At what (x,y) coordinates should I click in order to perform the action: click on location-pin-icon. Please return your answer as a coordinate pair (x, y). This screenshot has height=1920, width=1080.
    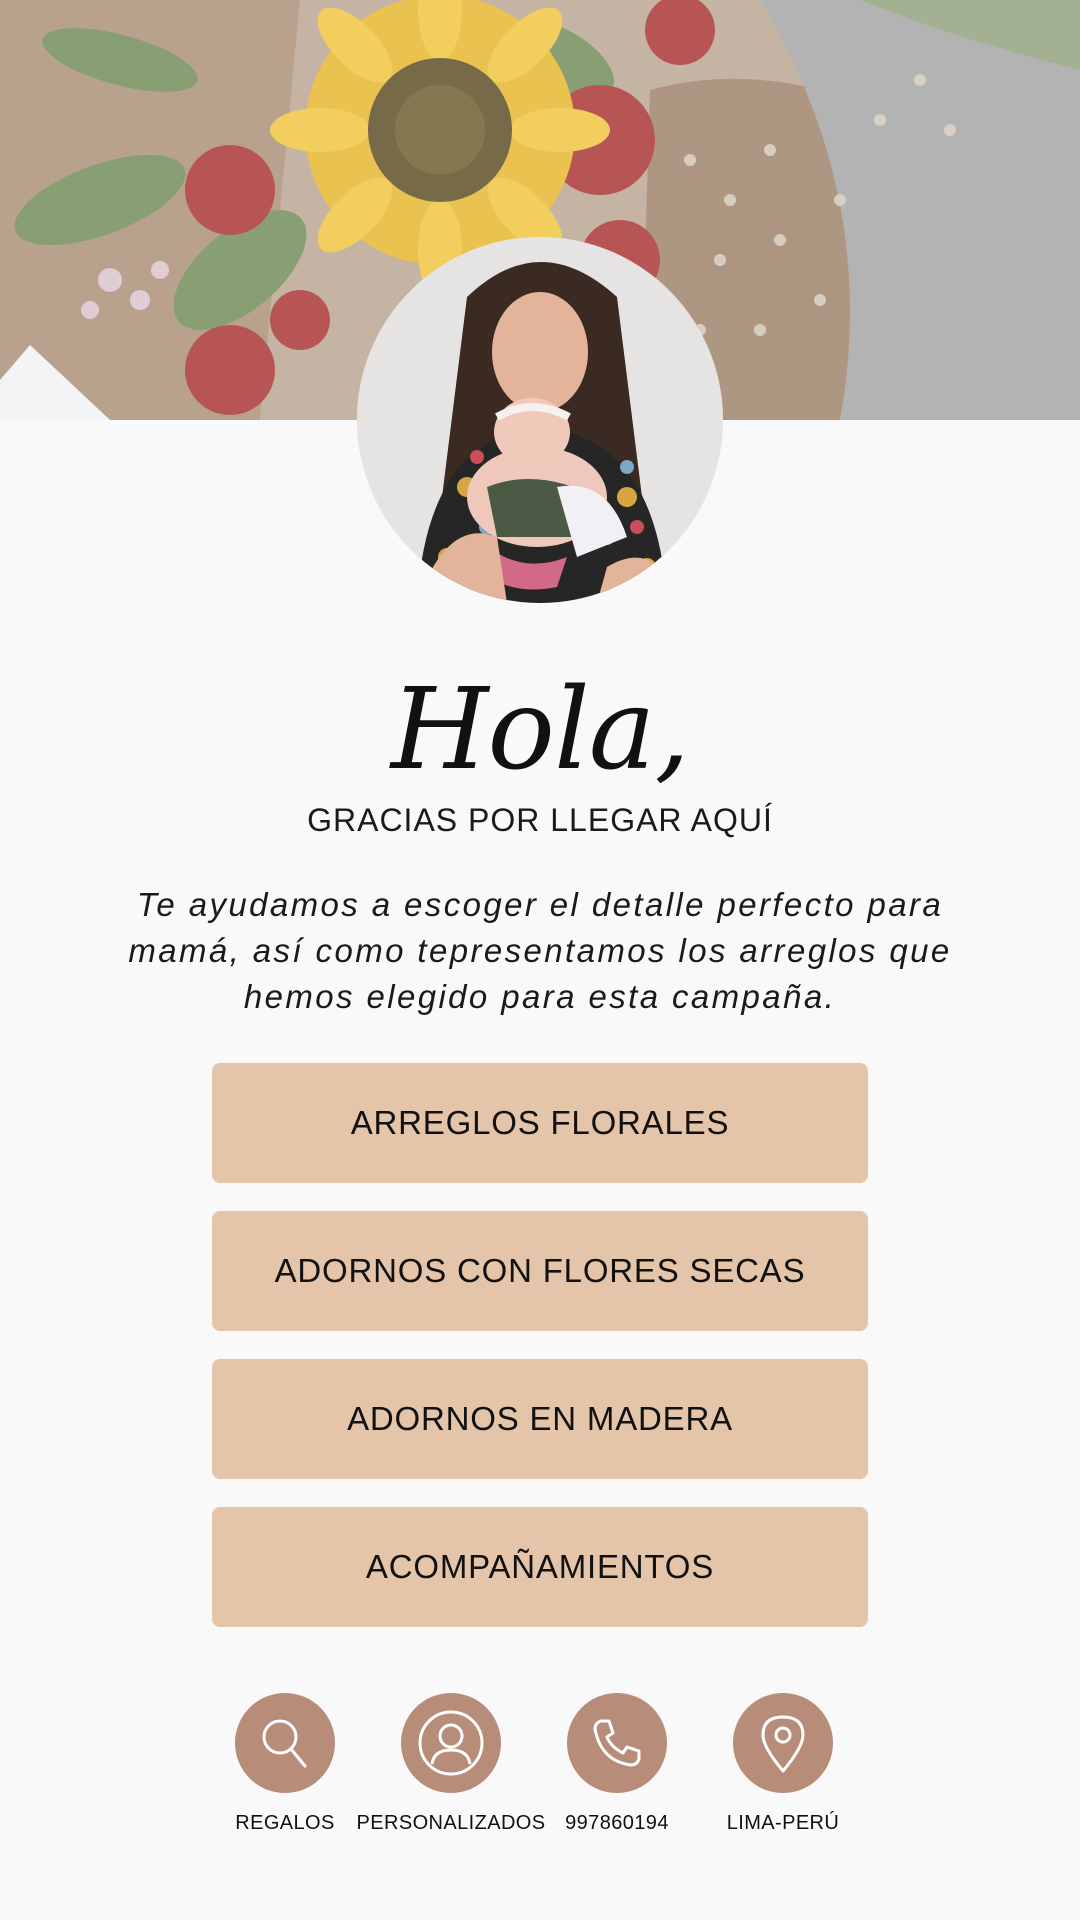
    Looking at the image, I should click on (783, 1744).